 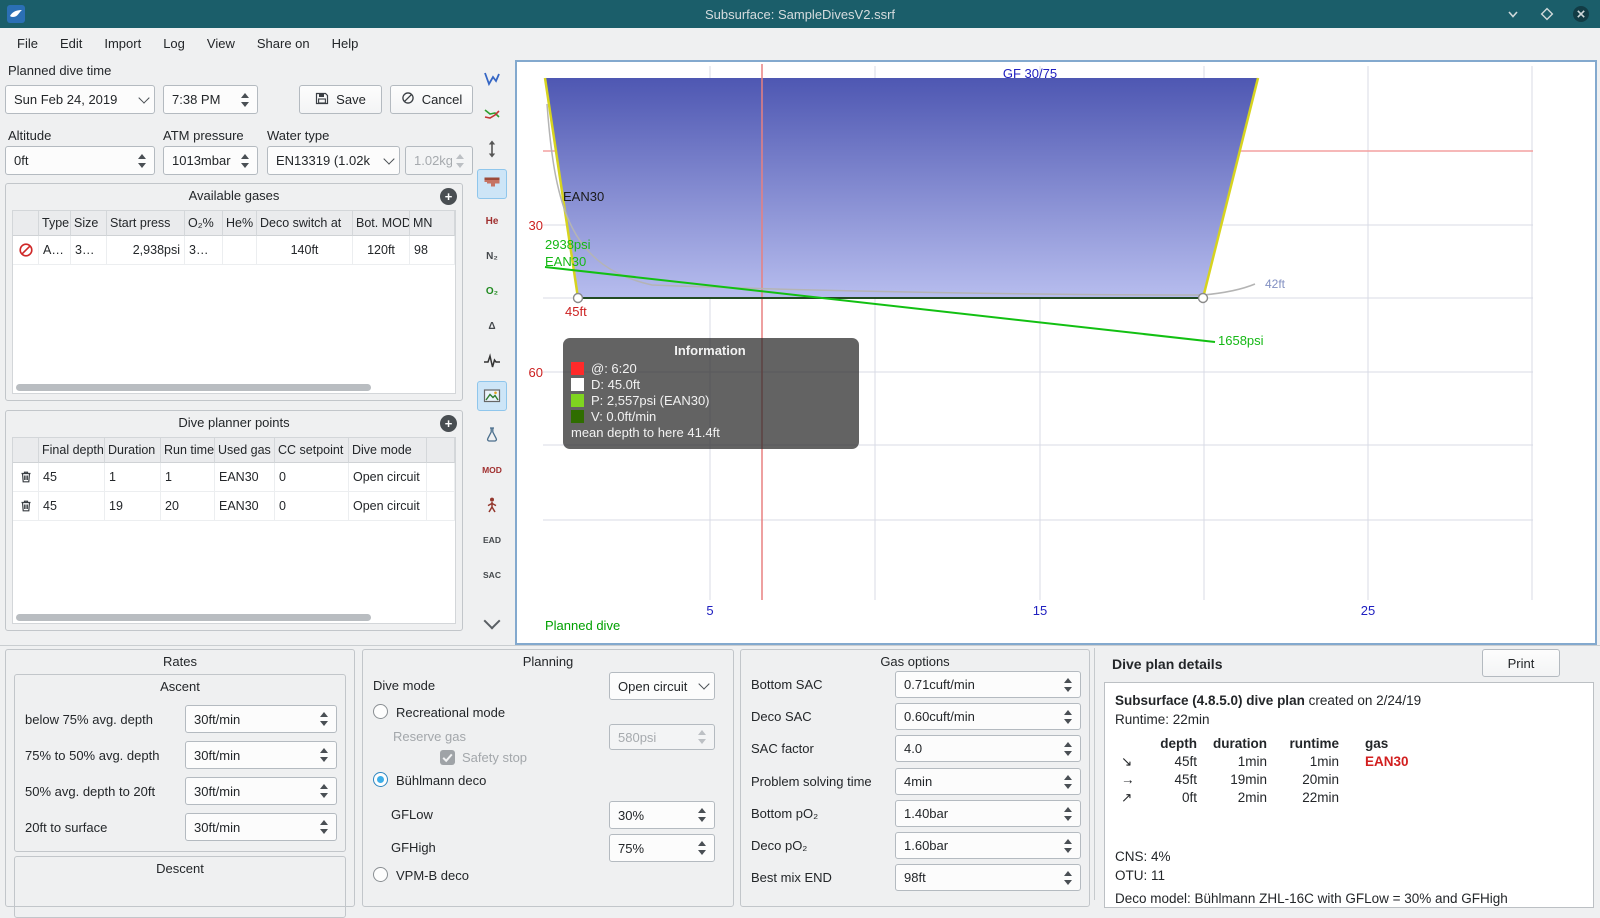 What do you see at coordinates (234, 250) in the screenshot?
I see `gases-table-row: A… 3… 2,938psi 3… 140ft 120ft 98` at bounding box center [234, 250].